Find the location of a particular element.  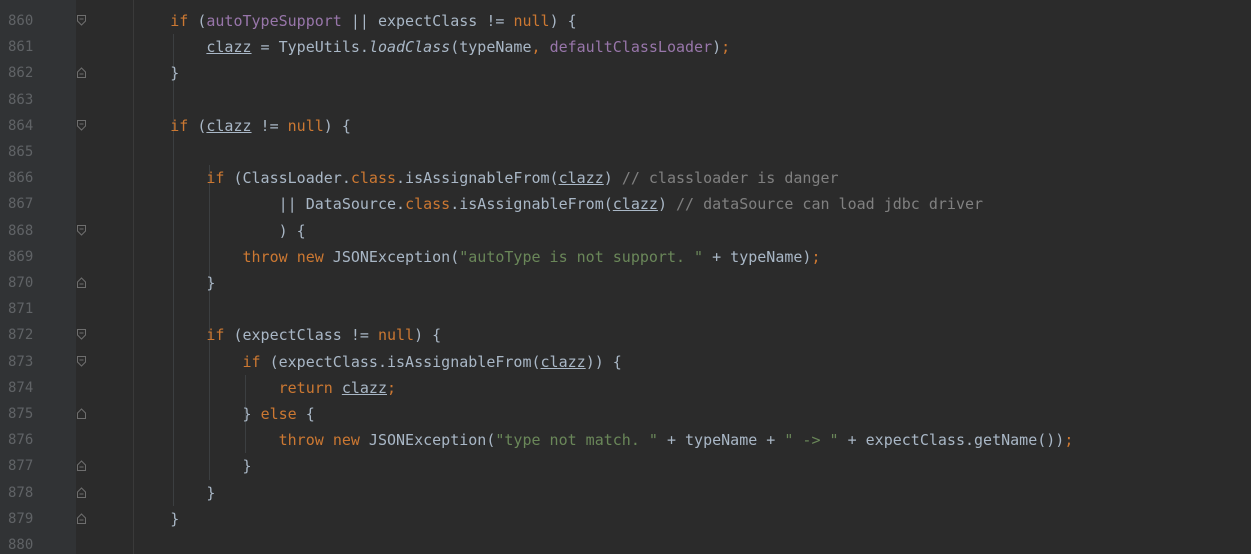

code-token: null is located at coordinates (396, 335).